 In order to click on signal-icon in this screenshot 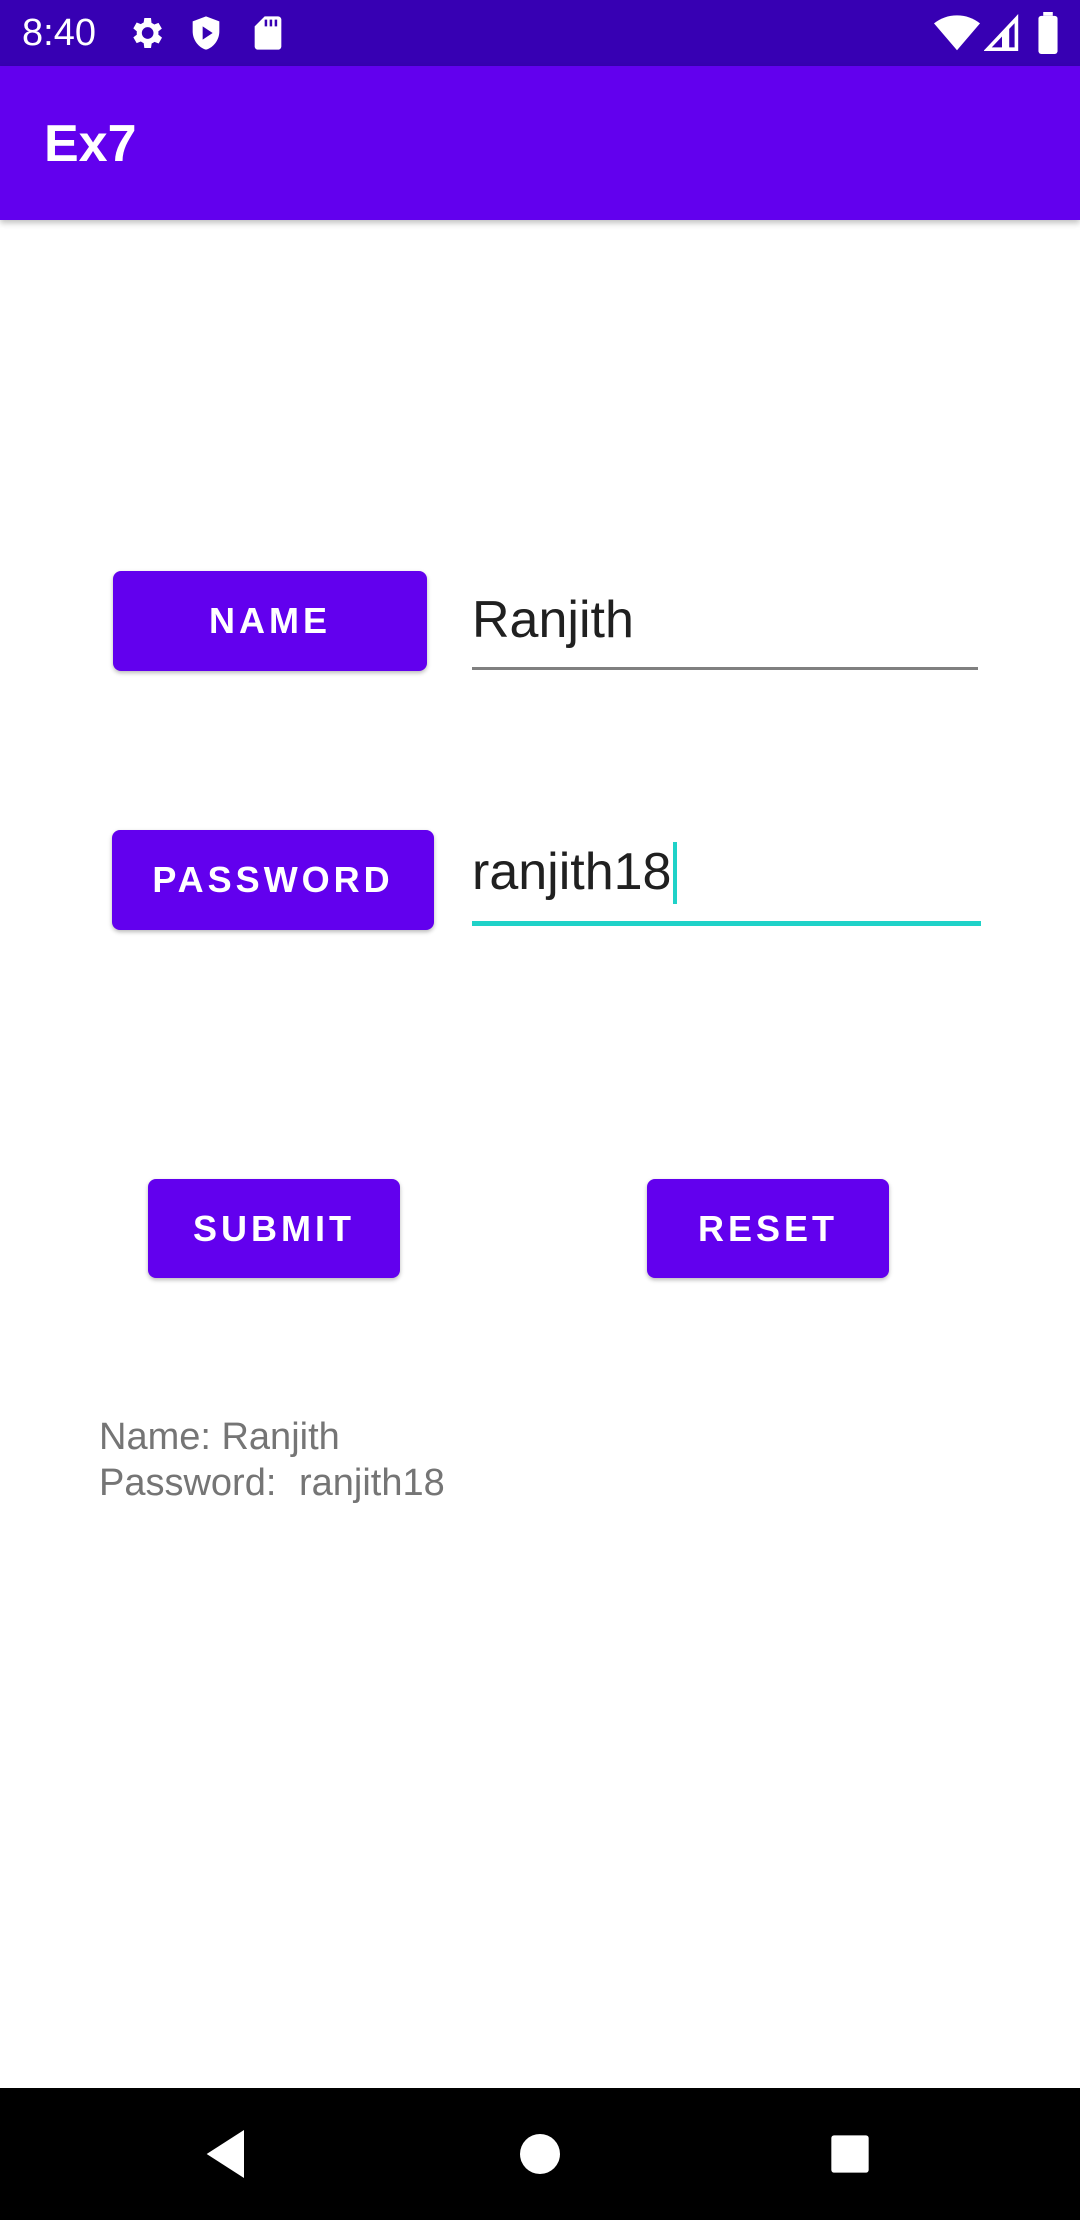, I will do `click(1003, 33)`.